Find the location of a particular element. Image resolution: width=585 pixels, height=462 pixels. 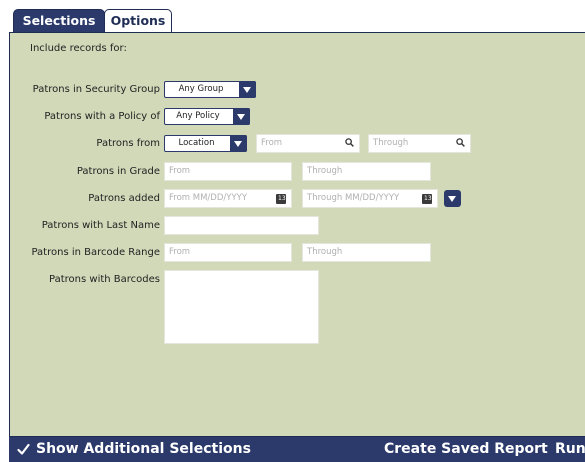

barcode-through-placeholder: Through is located at coordinates (325, 252).